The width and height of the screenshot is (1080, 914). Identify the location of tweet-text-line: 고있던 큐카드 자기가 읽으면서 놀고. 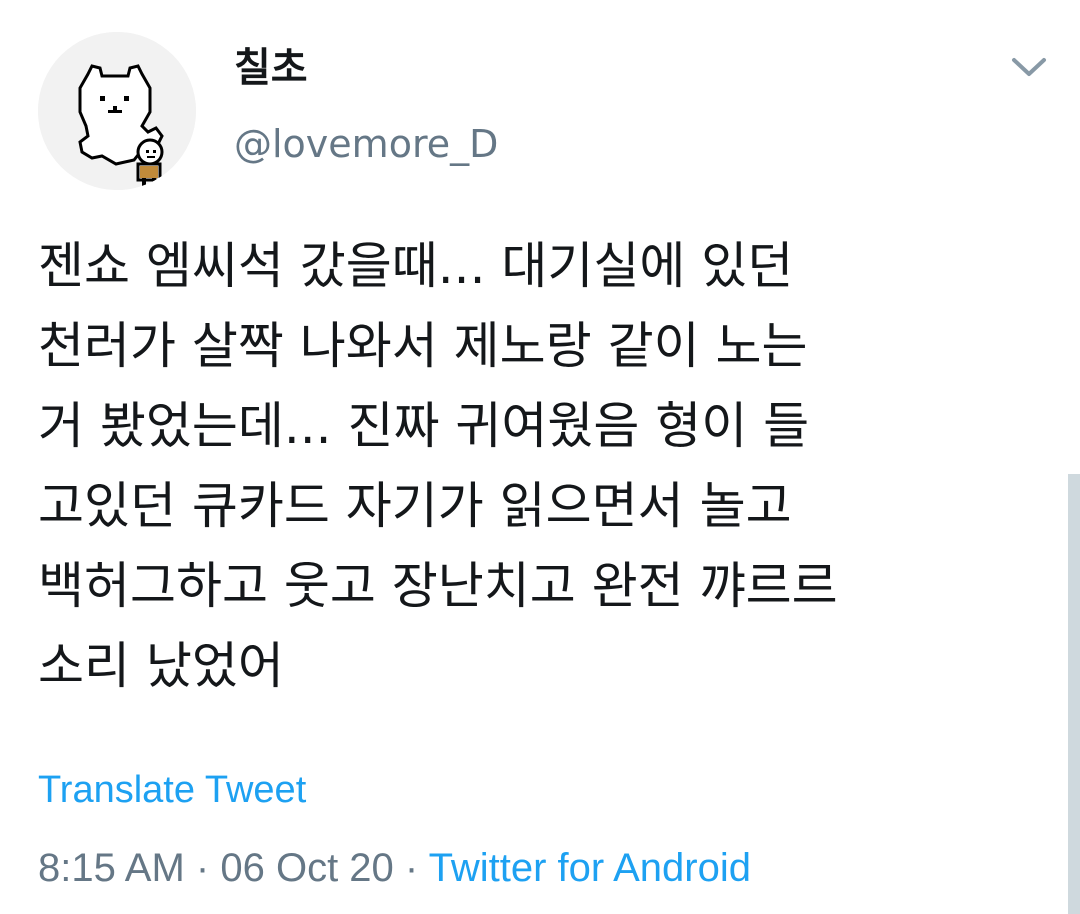
(415, 506).